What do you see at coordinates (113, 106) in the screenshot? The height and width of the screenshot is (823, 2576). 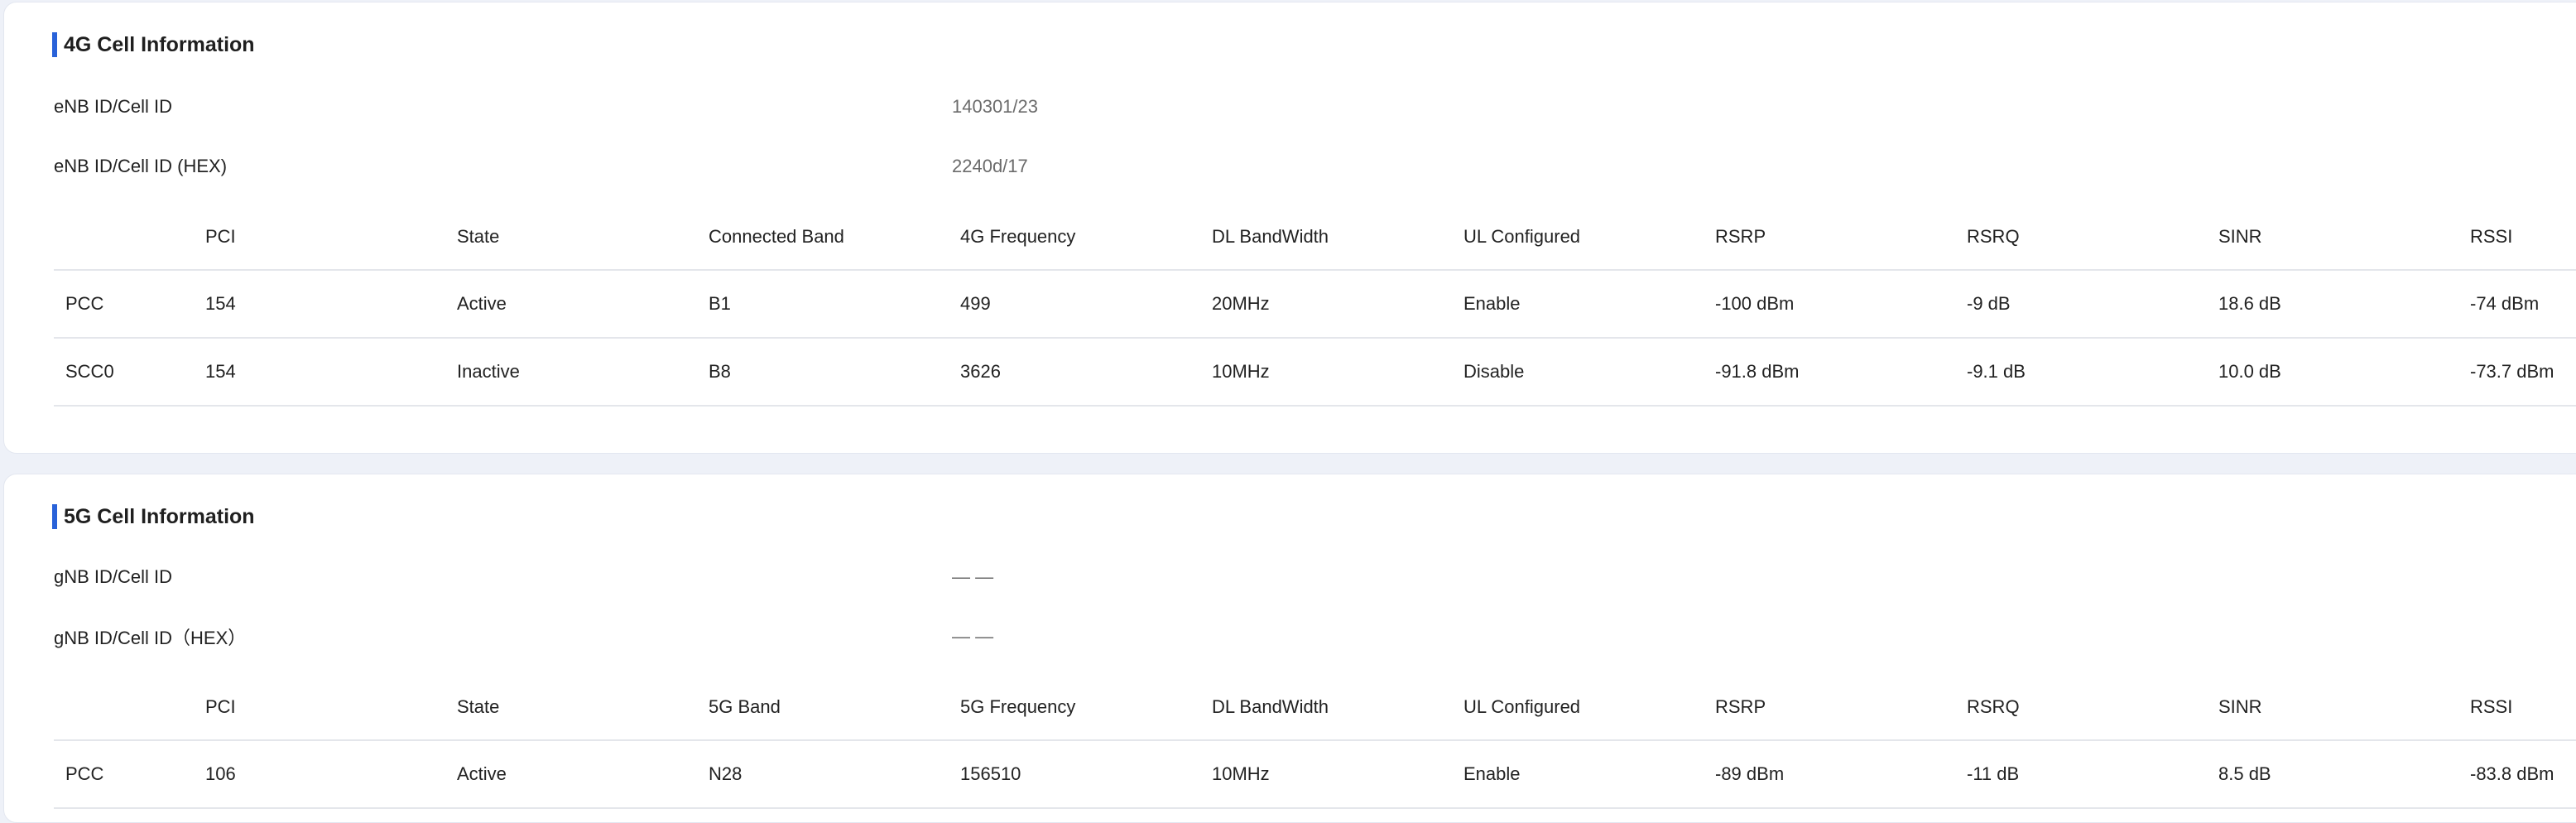 I see `enb-cell-id-label: eNB ID/Cell ID` at bounding box center [113, 106].